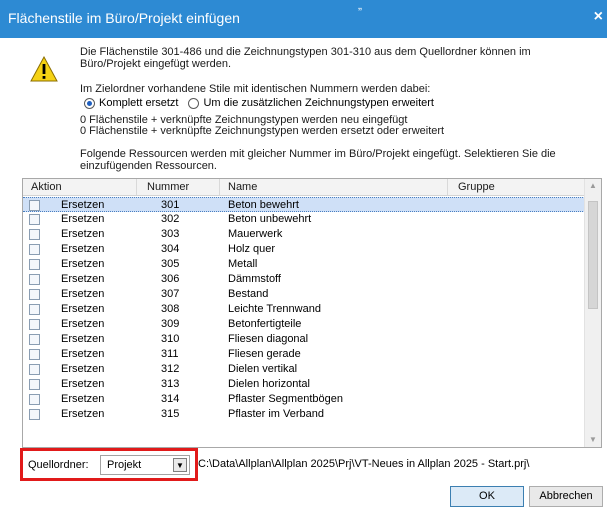 The width and height of the screenshot is (607, 513). Describe the element at coordinates (263, 369) in the screenshot. I see `row-name: Dielen vertikal` at that location.